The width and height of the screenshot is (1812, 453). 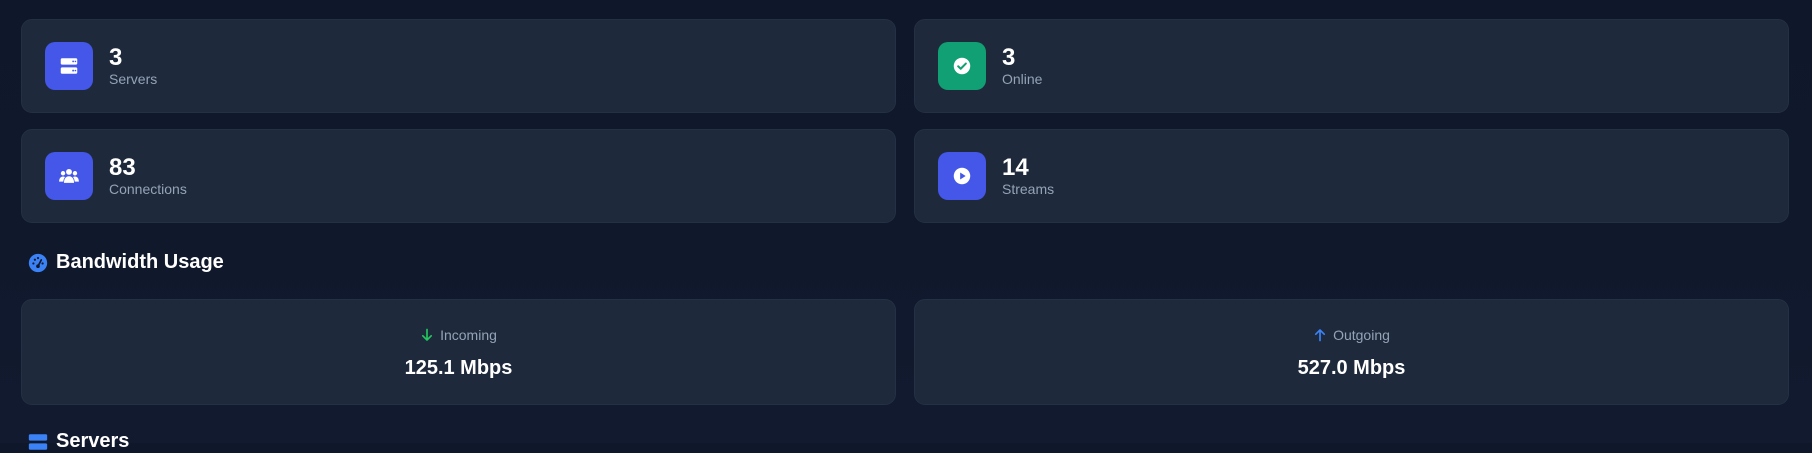 I want to click on servers-section-title: Servers, so click(x=78, y=441).